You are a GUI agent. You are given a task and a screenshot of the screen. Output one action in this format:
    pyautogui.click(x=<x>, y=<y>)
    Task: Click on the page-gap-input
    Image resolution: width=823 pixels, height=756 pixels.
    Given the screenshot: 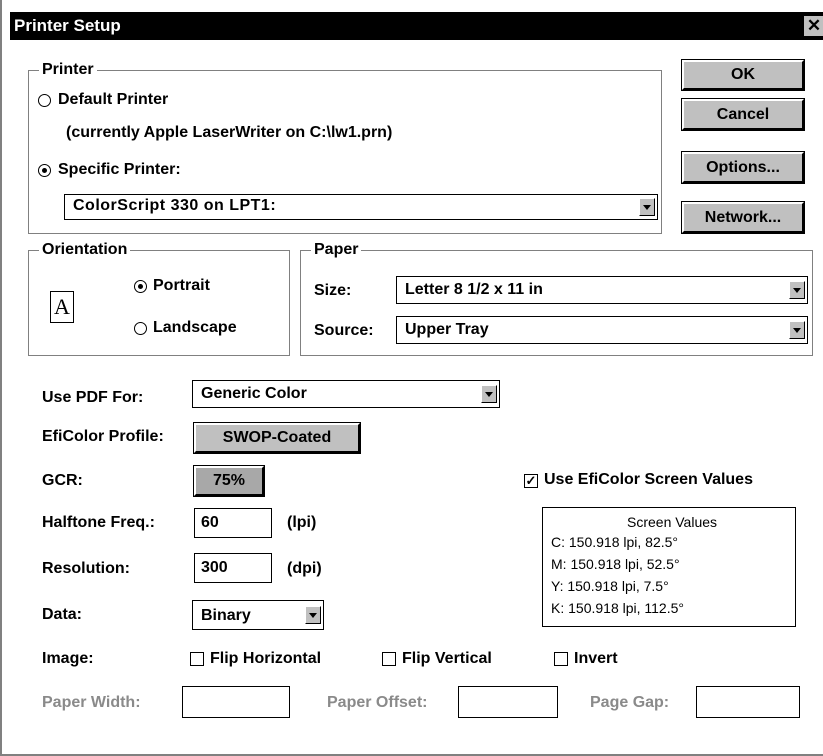 What is the action you would take?
    pyautogui.click(x=748, y=702)
    